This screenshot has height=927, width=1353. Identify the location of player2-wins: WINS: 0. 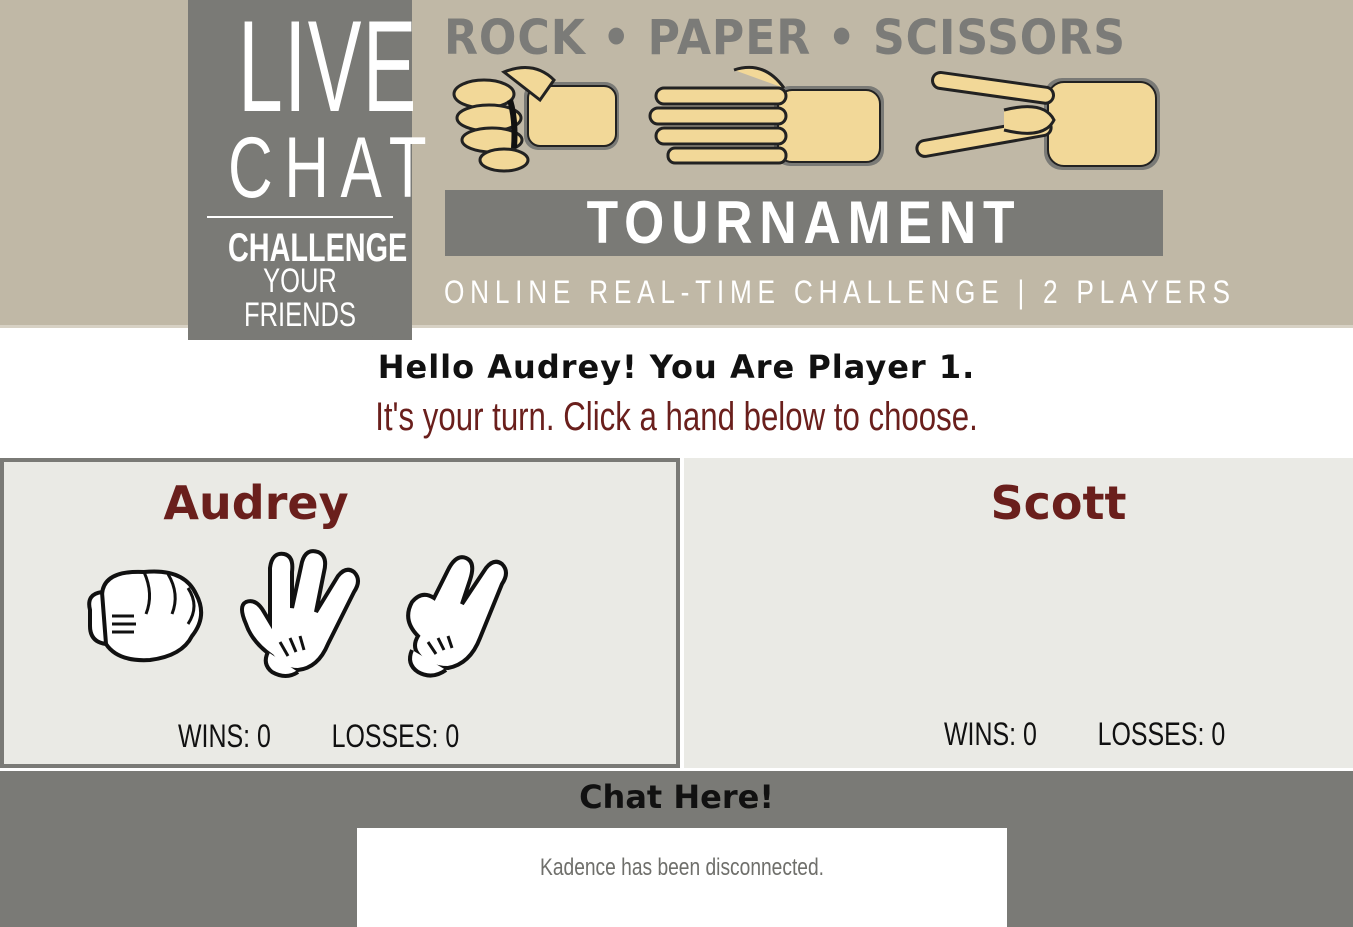
(990, 734).